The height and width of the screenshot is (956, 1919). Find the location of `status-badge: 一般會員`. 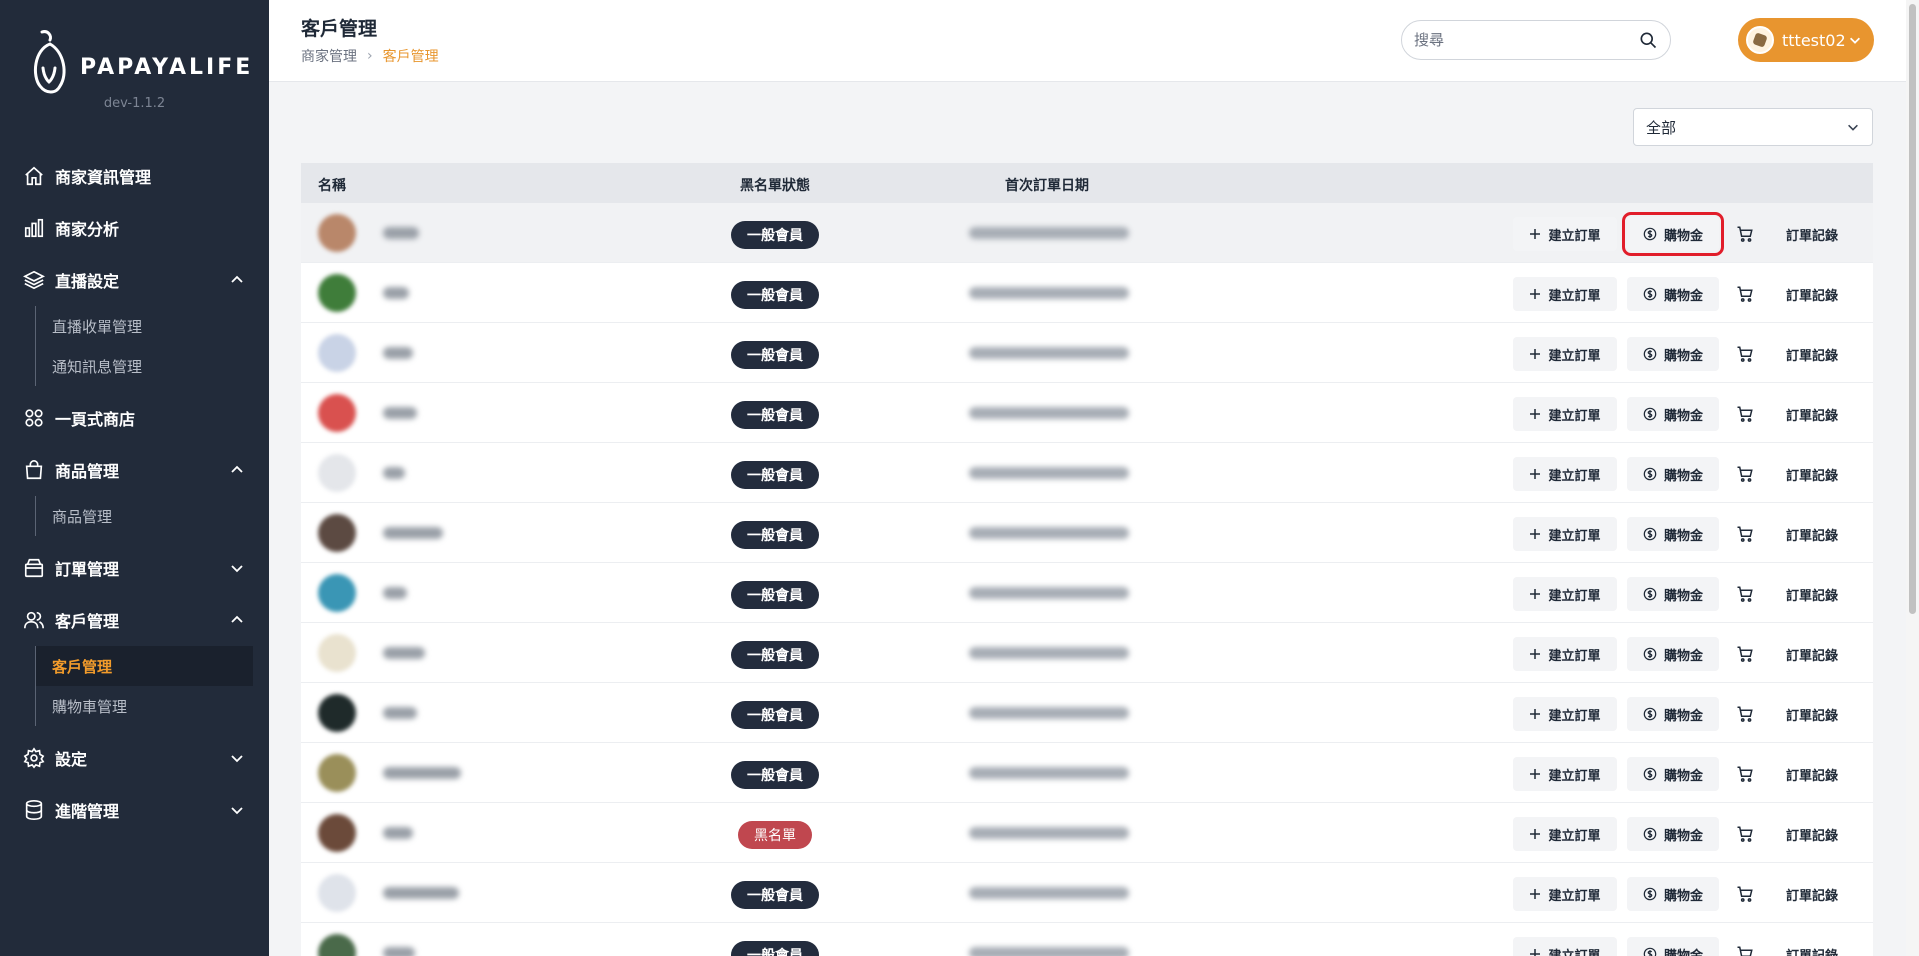

status-badge: 一般會員 is located at coordinates (775, 475).